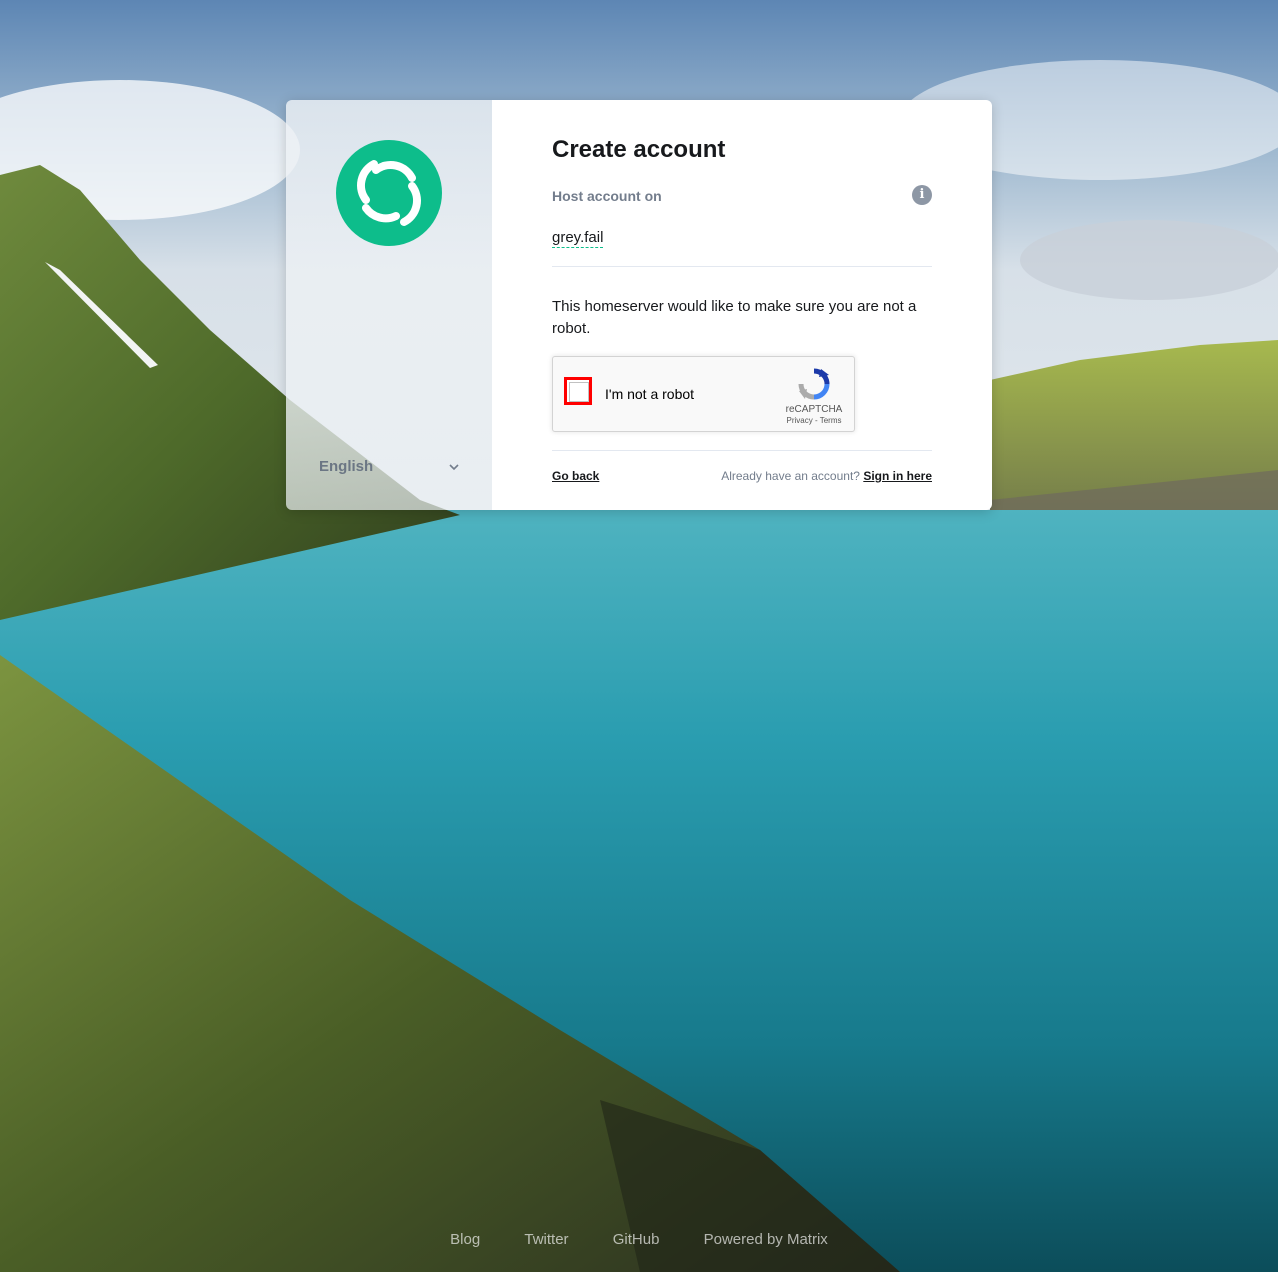 This screenshot has width=1278, height=1272. Describe the element at coordinates (800, 420) in the screenshot. I see `recaptcha-privacy-link: Privacy` at that location.